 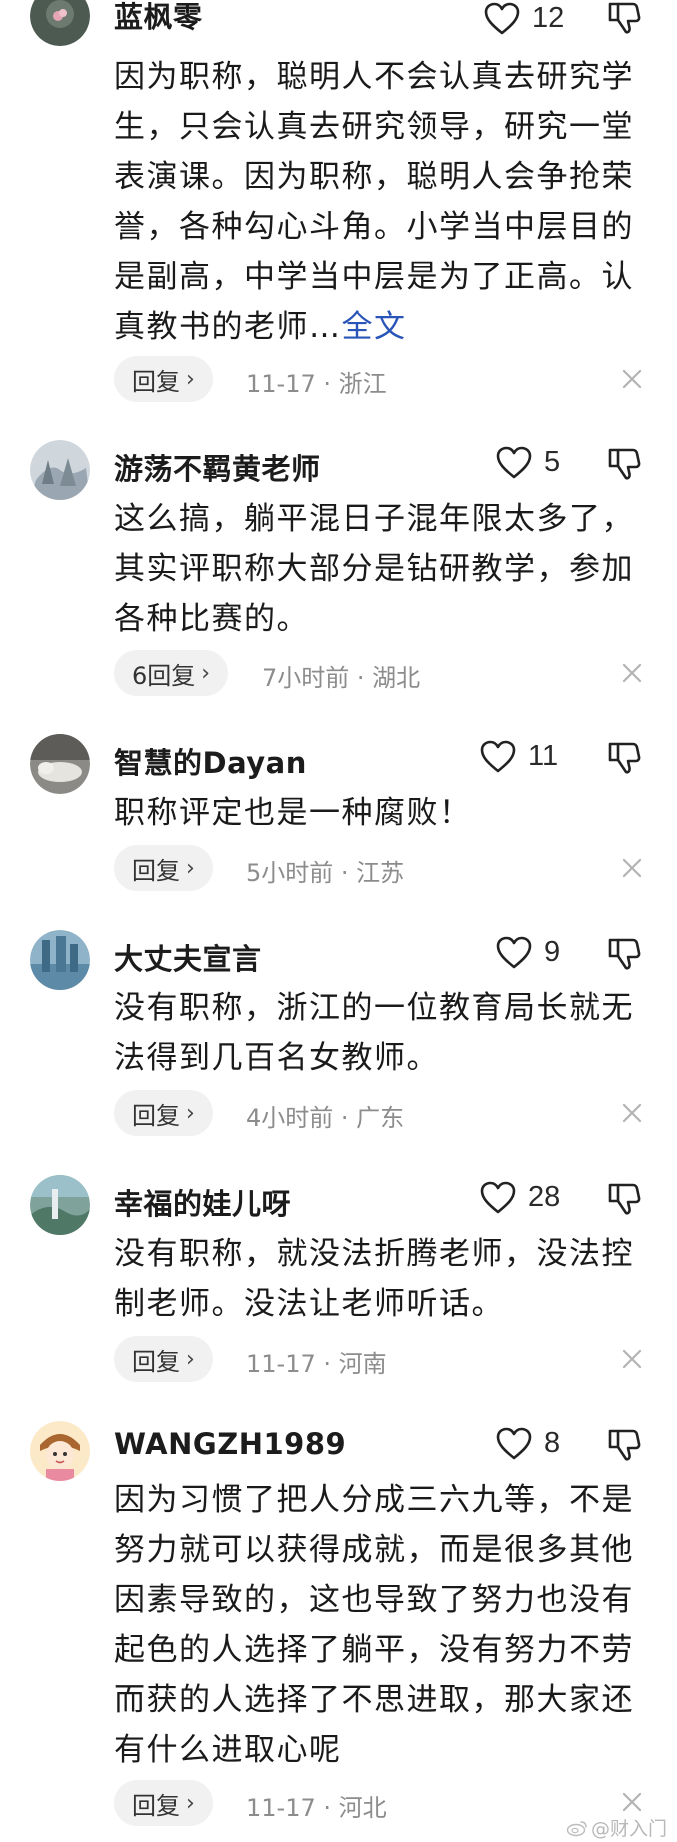 What do you see at coordinates (290, 1118) in the screenshot?
I see `comment-time: 4小时前` at bounding box center [290, 1118].